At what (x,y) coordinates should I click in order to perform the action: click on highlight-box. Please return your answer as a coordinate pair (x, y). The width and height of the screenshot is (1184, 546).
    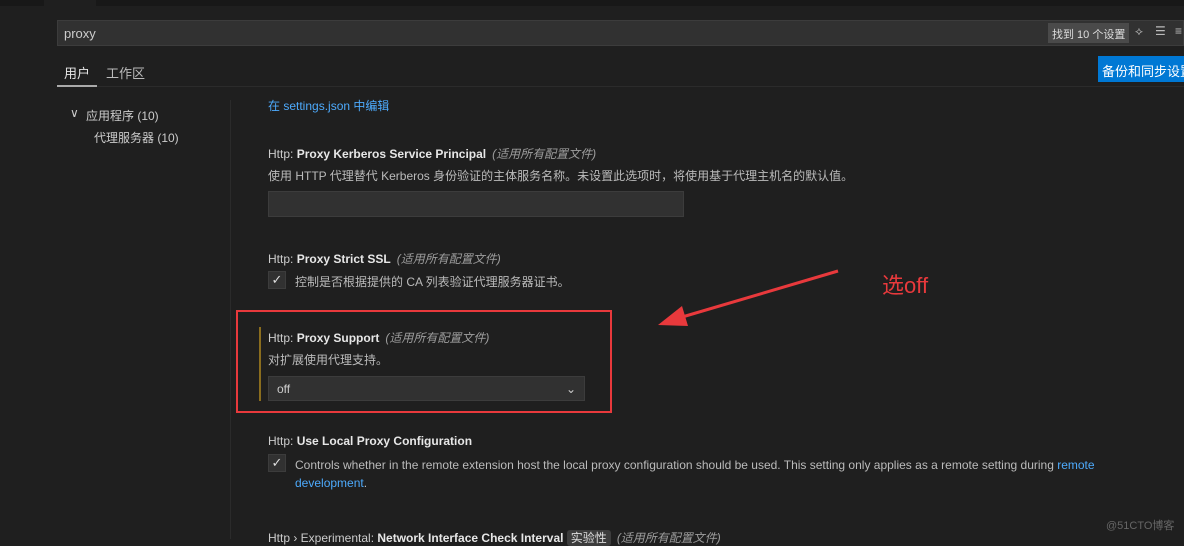
    Looking at the image, I should click on (424, 361).